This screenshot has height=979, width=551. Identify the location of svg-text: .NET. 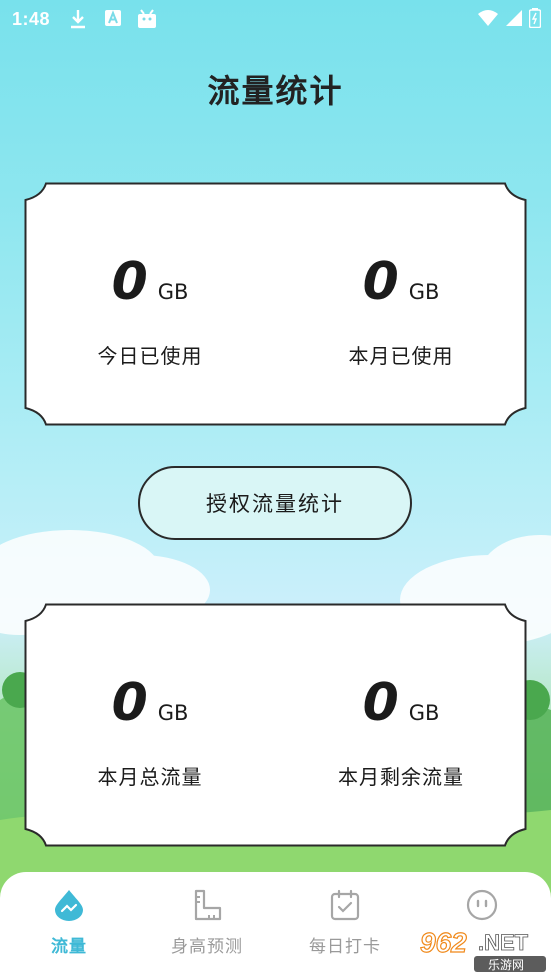
(503, 942).